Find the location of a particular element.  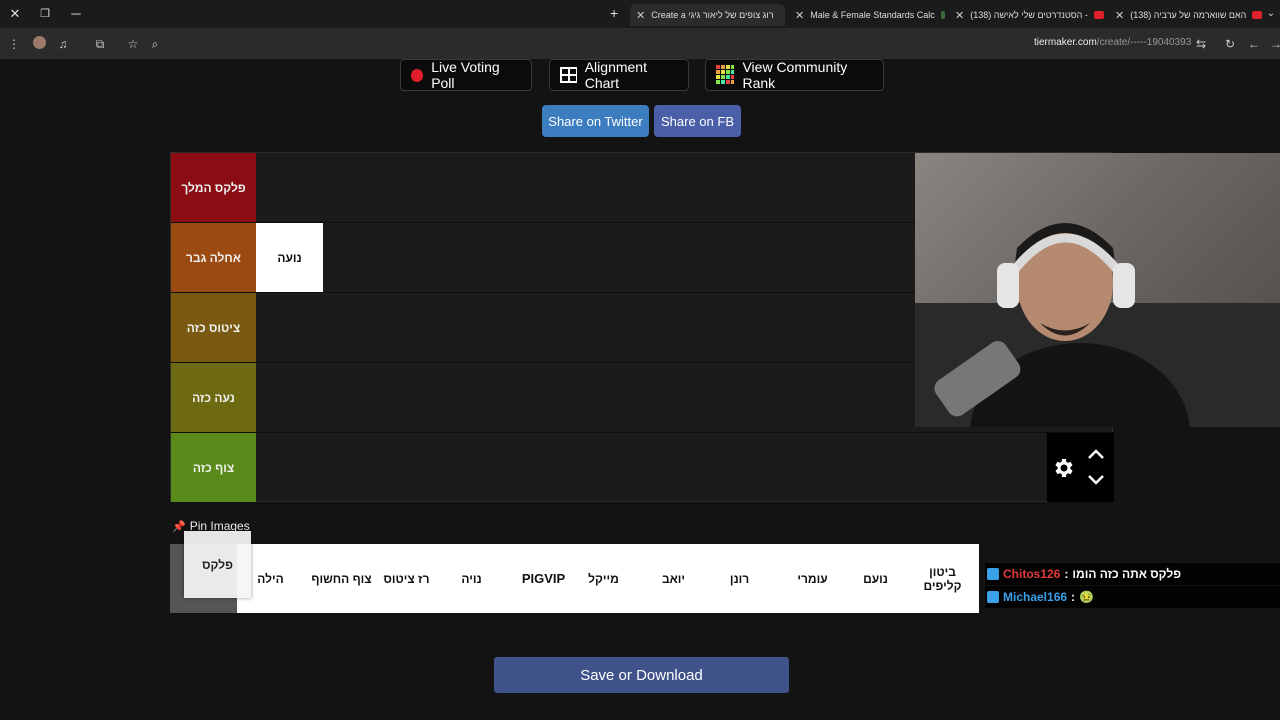

back-icon: ← is located at coordinates (1254, 44).